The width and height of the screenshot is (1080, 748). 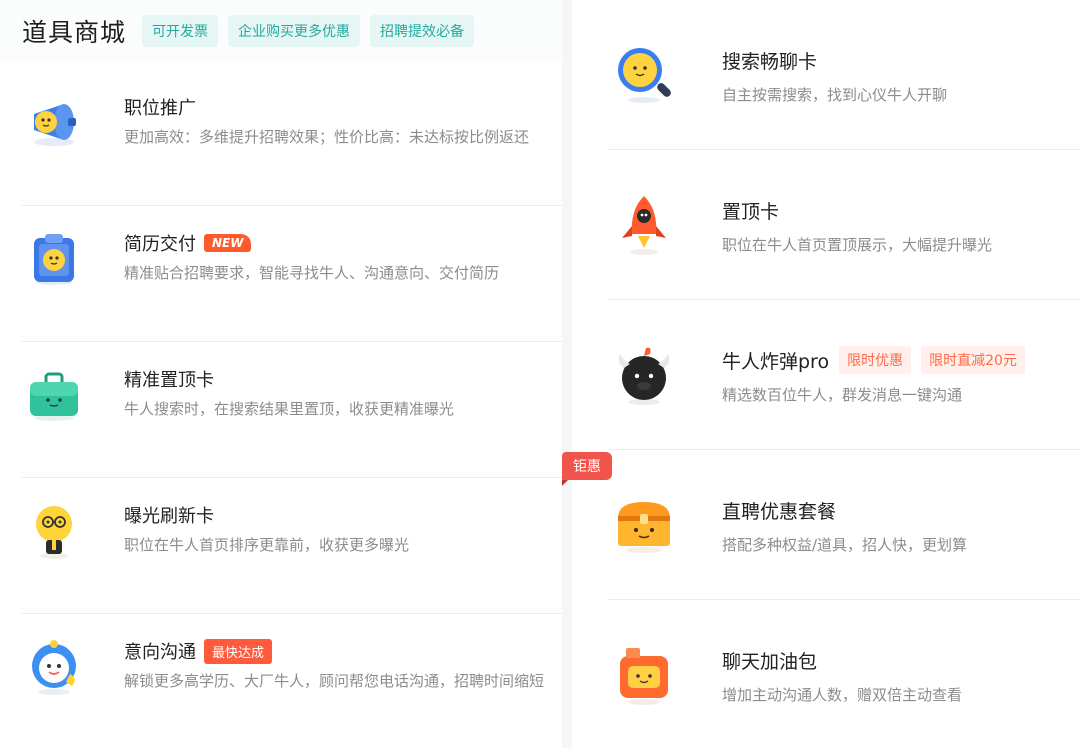 What do you see at coordinates (180, 31) in the screenshot?
I see `tag-invoice: 可开发票` at bounding box center [180, 31].